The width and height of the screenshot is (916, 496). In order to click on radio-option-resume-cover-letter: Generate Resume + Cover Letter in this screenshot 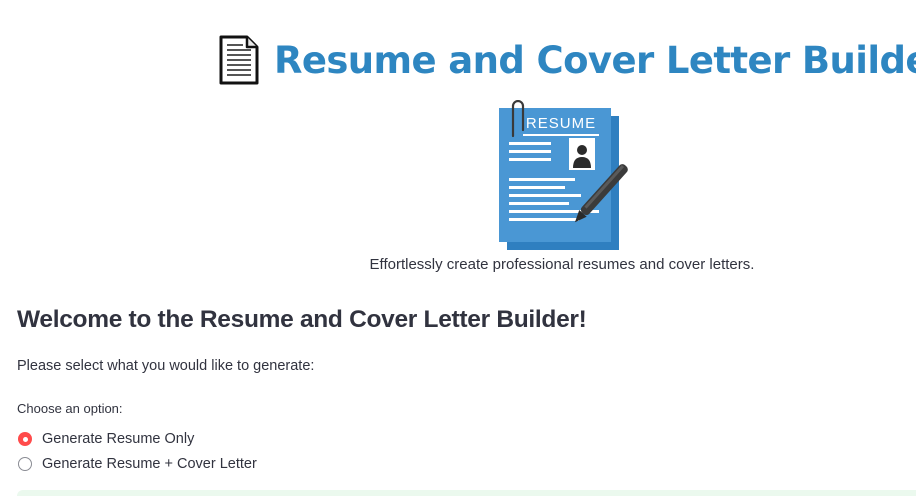, I will do `click(137, 464)`.